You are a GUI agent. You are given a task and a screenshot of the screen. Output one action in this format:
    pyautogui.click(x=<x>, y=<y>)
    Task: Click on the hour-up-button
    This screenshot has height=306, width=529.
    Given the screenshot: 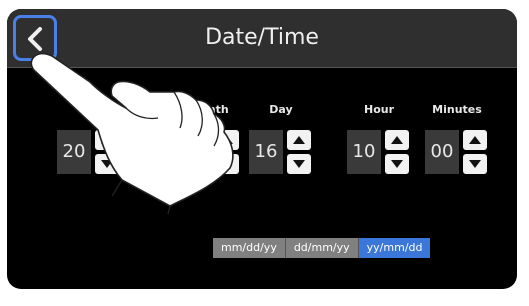 What is the action you would take?
    pyautogui.click(x=397, y=140)
    